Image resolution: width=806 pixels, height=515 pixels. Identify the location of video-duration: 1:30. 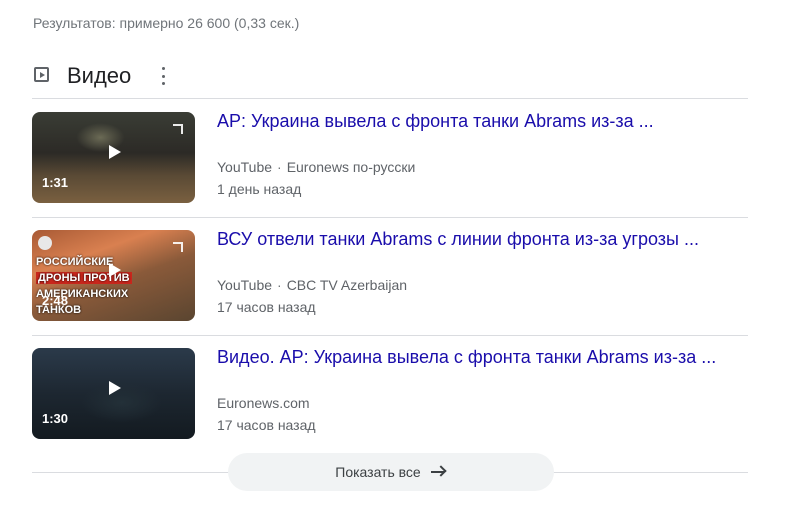
(55, 418).